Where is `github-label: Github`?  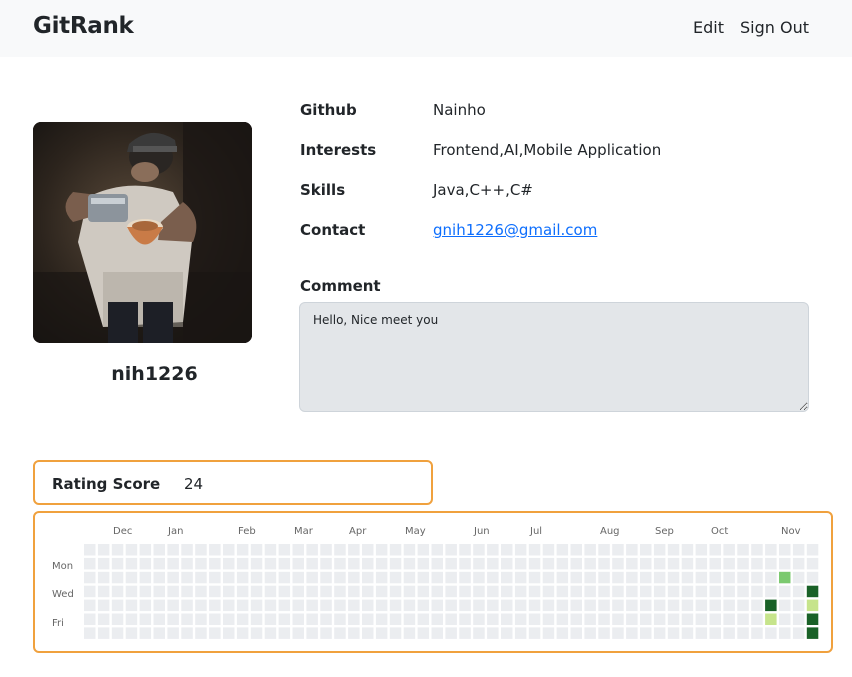
github-label: Github is located at coordinates (328, 110).